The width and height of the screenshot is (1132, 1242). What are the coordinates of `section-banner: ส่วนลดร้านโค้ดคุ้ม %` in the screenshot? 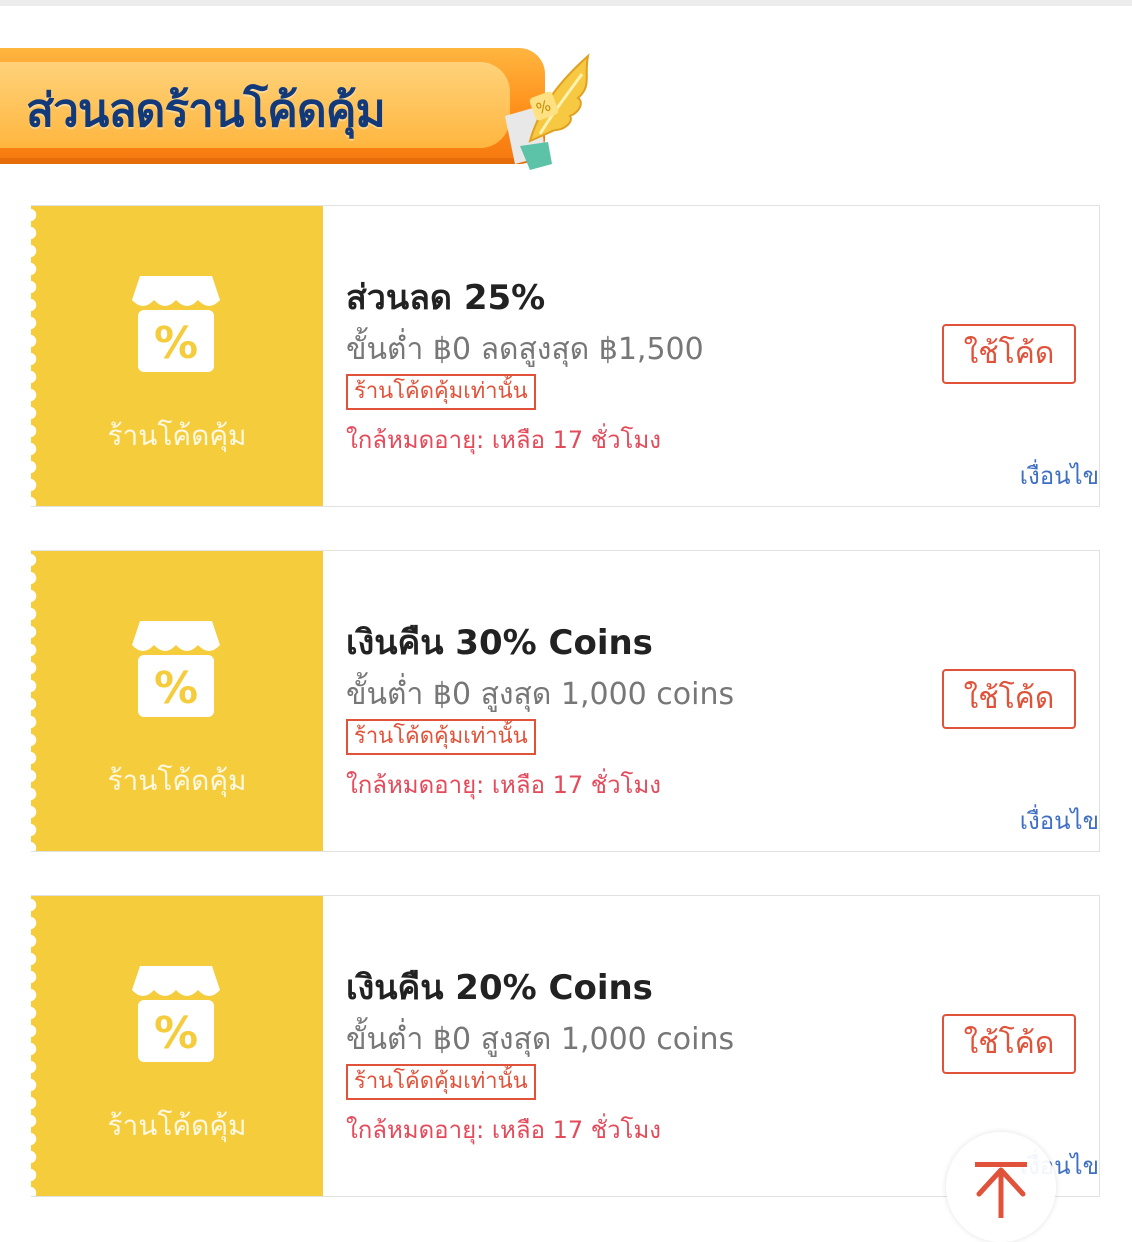 It's located at (300, 110).